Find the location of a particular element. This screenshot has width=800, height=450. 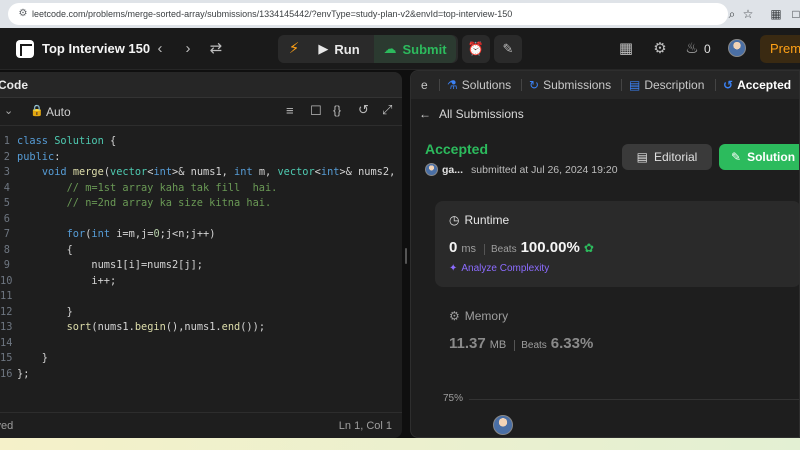

runtime-header: ◷ Runtime is located at coordinates (479, 220).